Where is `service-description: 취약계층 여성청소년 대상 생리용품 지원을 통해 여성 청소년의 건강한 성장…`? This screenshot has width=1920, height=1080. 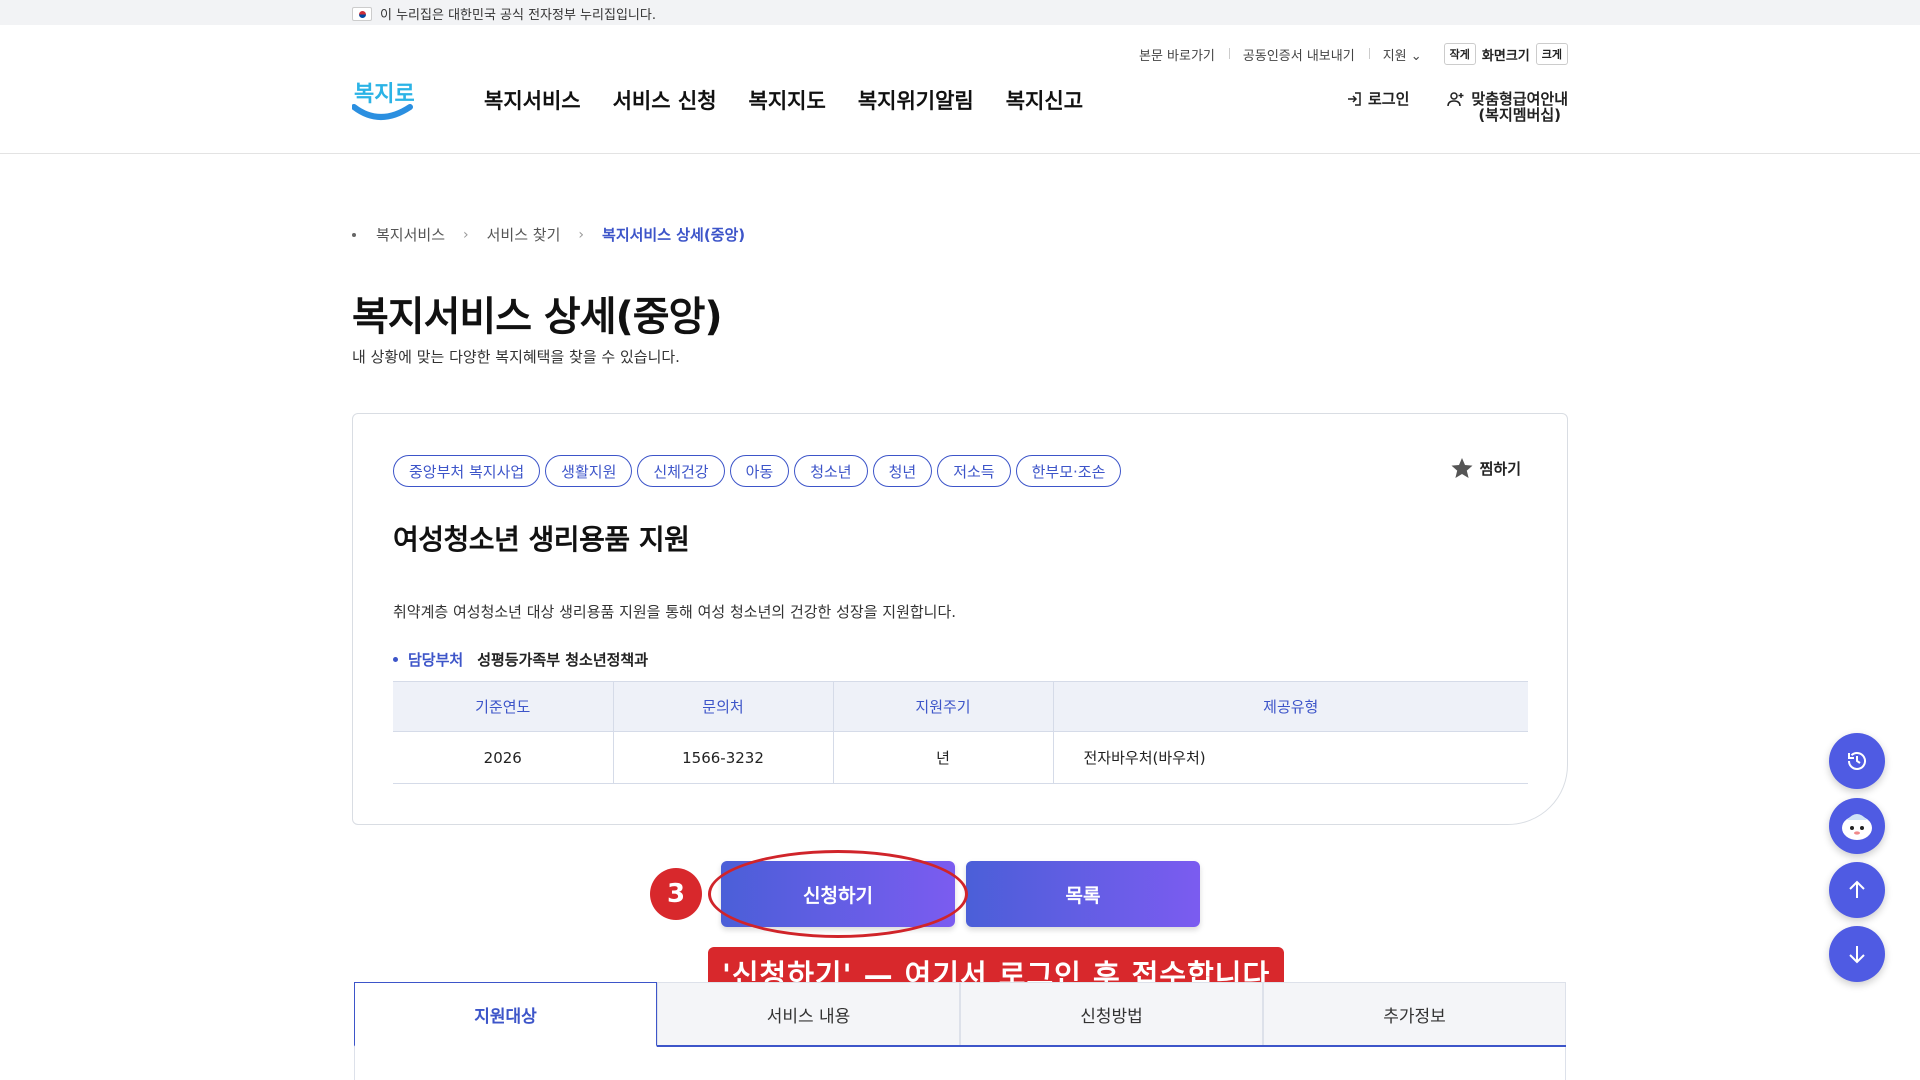 service-description: 취약계층 여성청소년 대상 생리용품 지원을 통해 여성 청소년의 건강한 성장… is located at coordinates (675, 612).